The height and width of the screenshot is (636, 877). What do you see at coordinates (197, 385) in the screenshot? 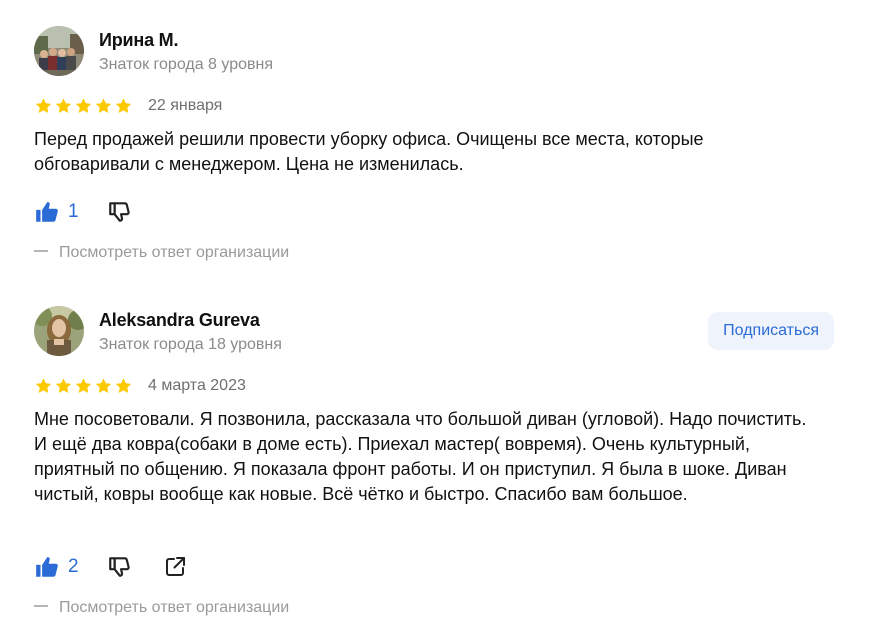
I see `review-date: 4 марта 2023` at bounding box center [197, 385].